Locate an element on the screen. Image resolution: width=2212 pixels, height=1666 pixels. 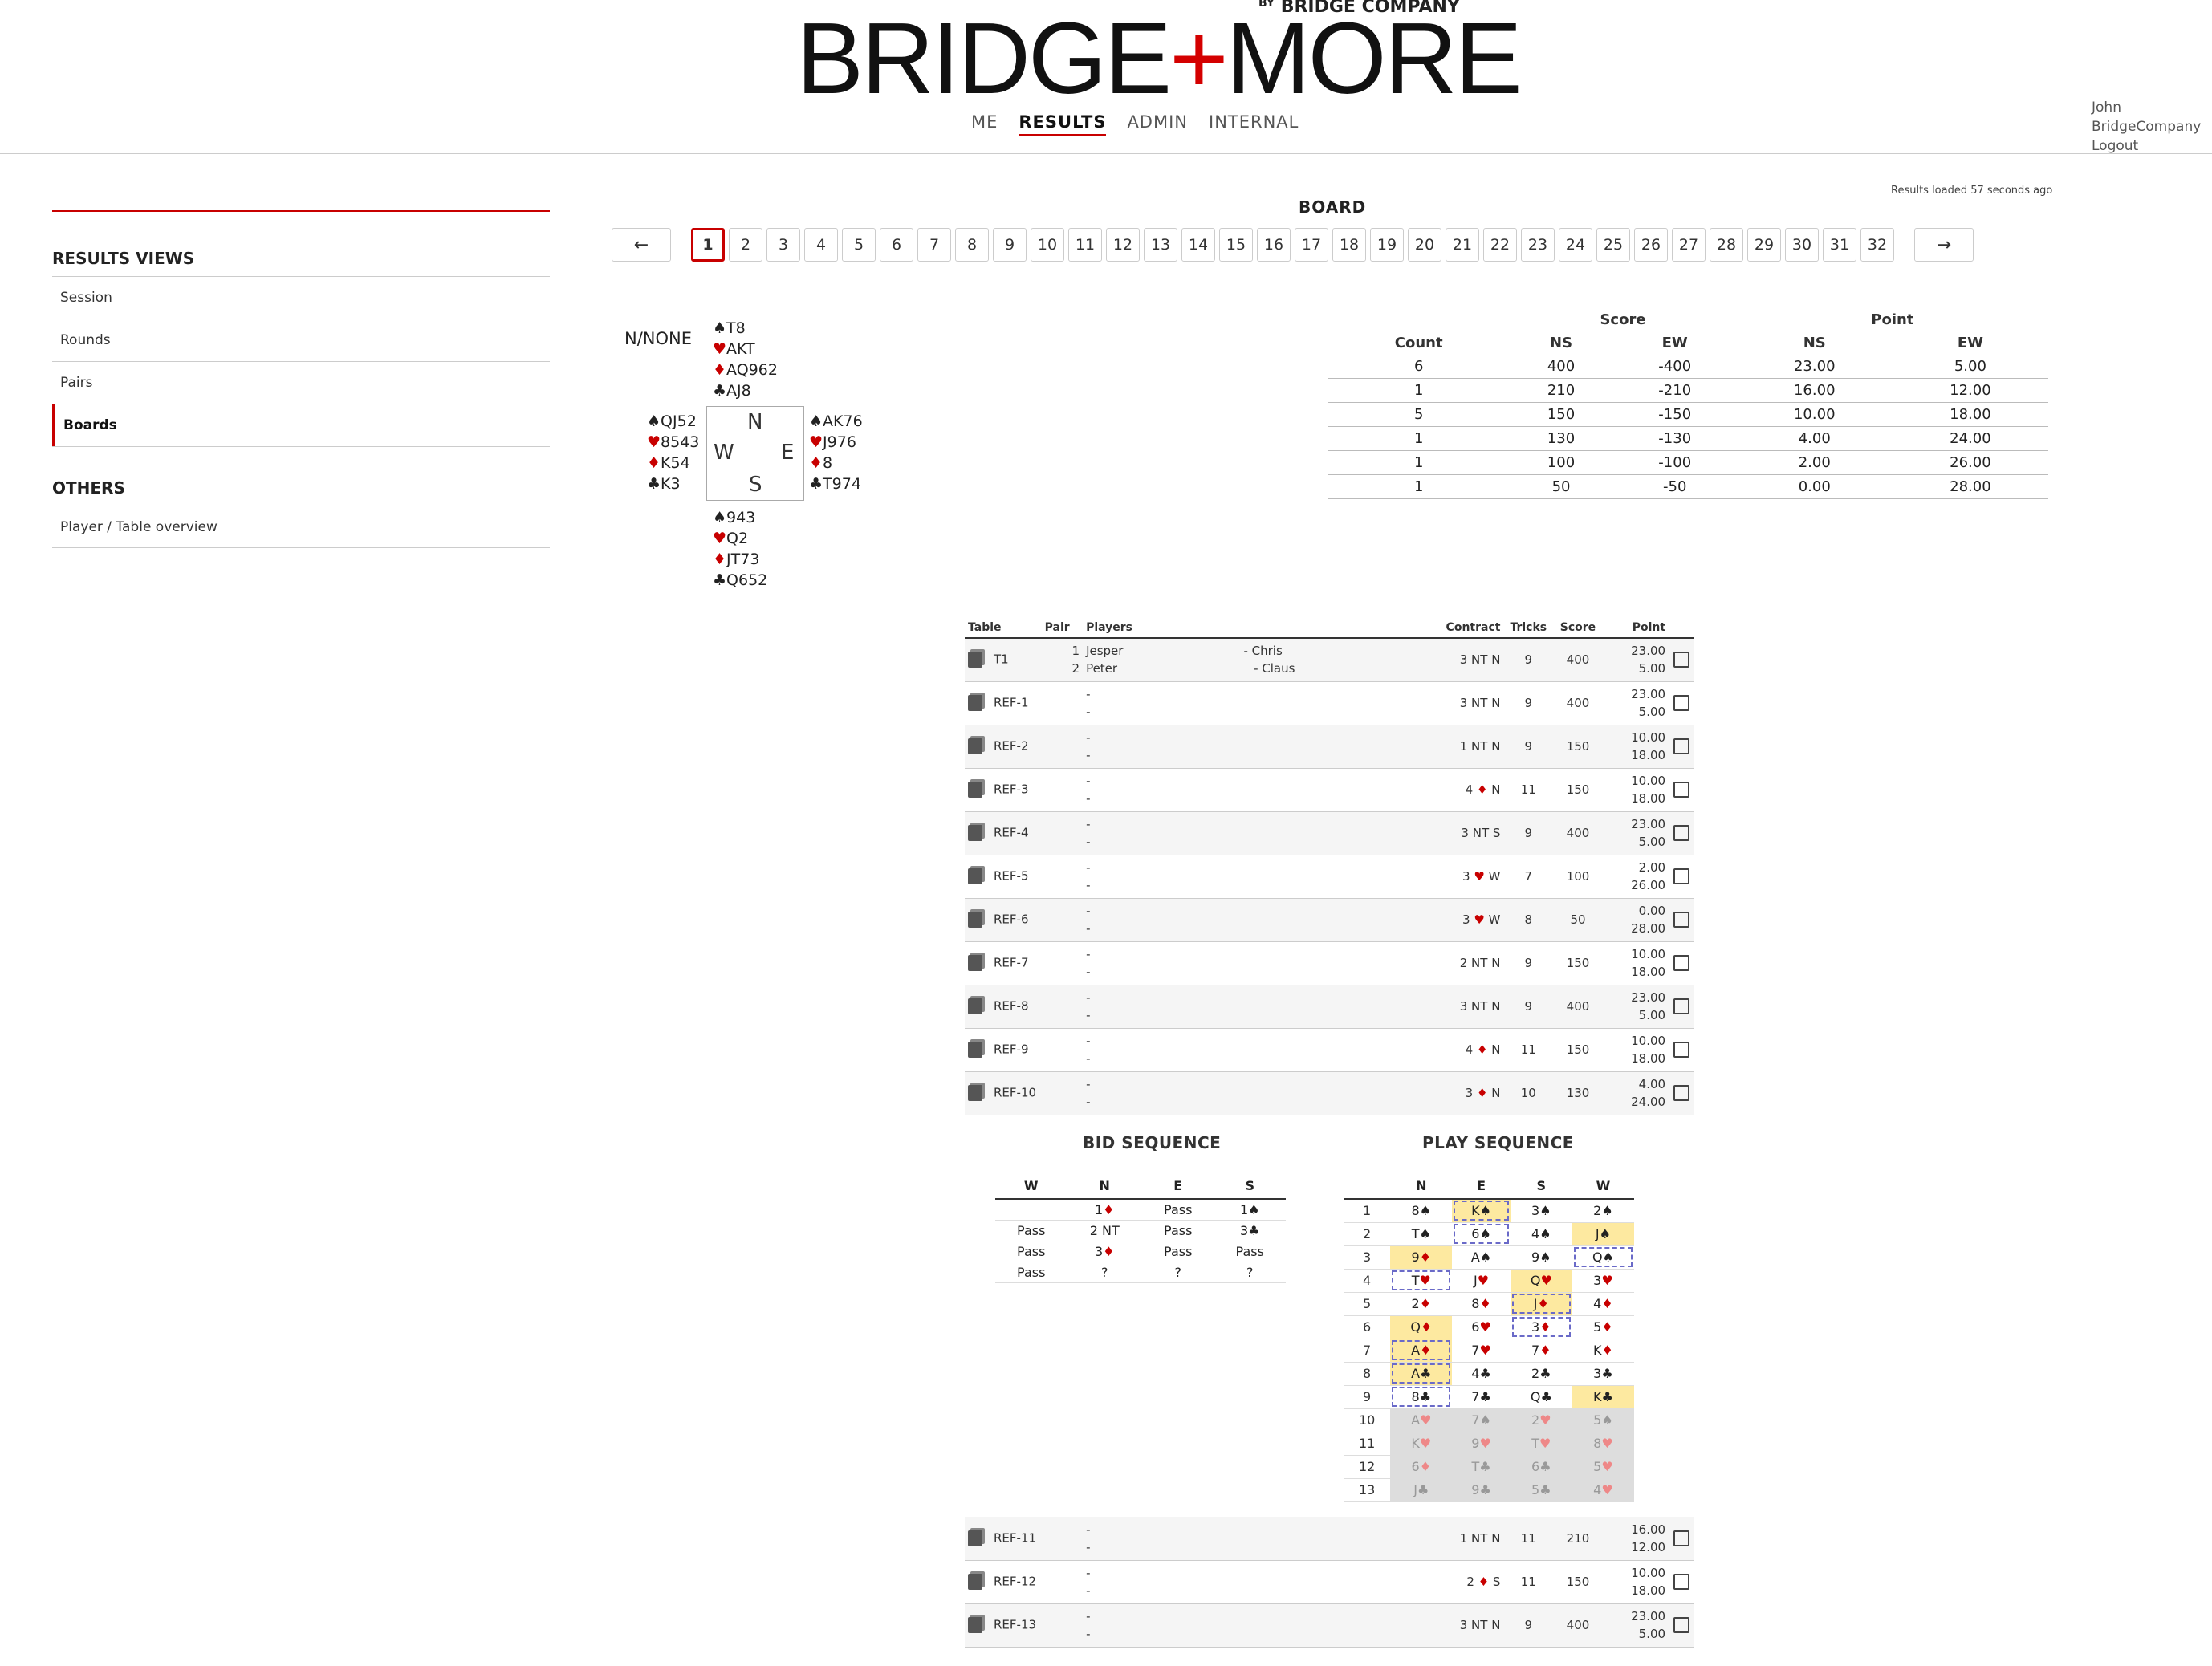
page-button-15: 15 is located at coordinates (1236, 245).